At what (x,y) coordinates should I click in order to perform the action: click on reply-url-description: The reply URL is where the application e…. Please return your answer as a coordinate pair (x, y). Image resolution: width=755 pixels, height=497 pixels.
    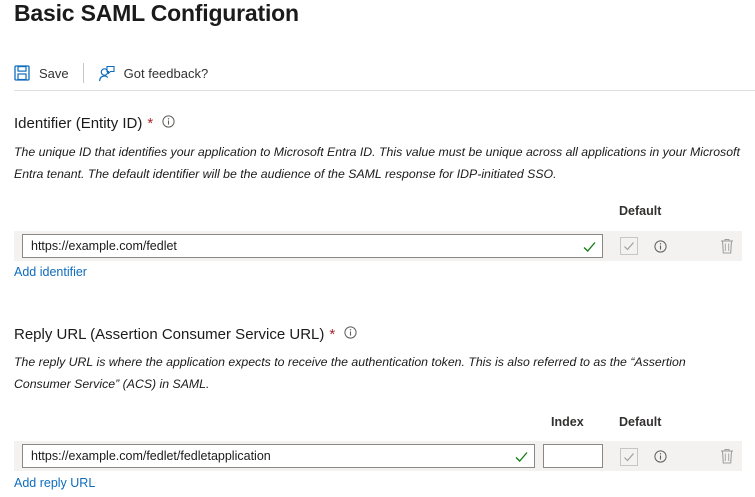
    Looking at the image, I should click on (350, 373).